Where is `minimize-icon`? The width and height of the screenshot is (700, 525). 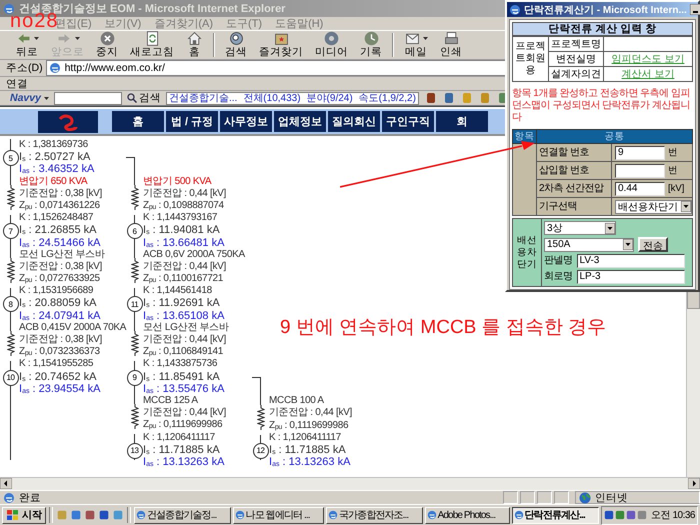 minimize-icon is located at coordinates (695, 9).